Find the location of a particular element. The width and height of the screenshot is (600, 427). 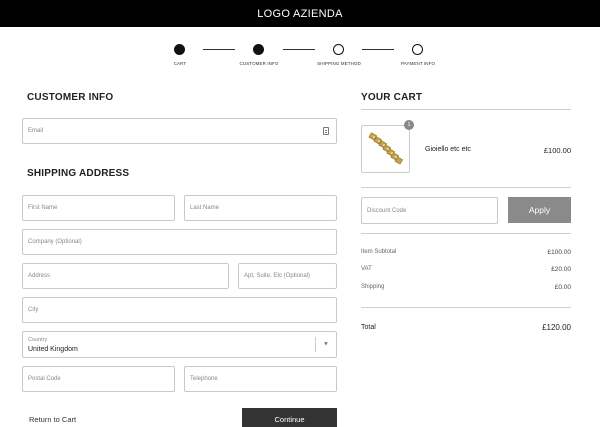

country-value: United Kingdom is located at coordinates (53, 349).